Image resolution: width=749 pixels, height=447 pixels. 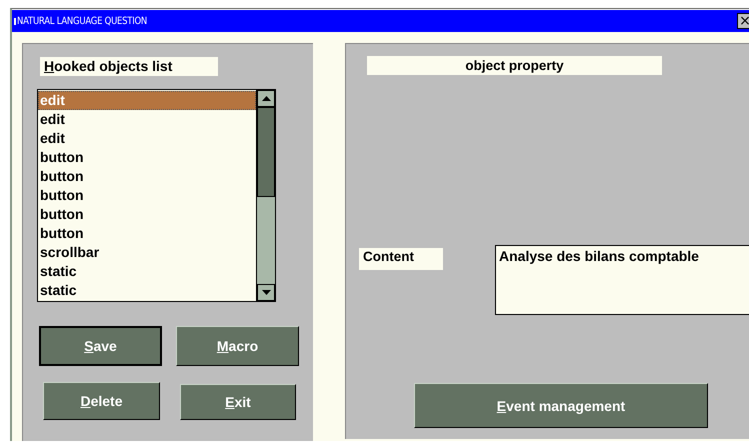 I want to click on property-heading: object property, so click(x=514, y=65).